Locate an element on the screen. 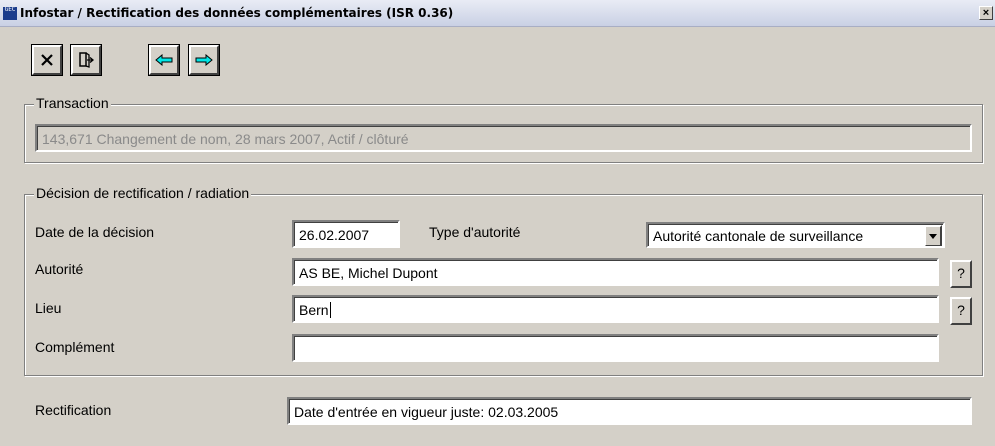  arrow-right-icon is located at coordinates (204, 60).